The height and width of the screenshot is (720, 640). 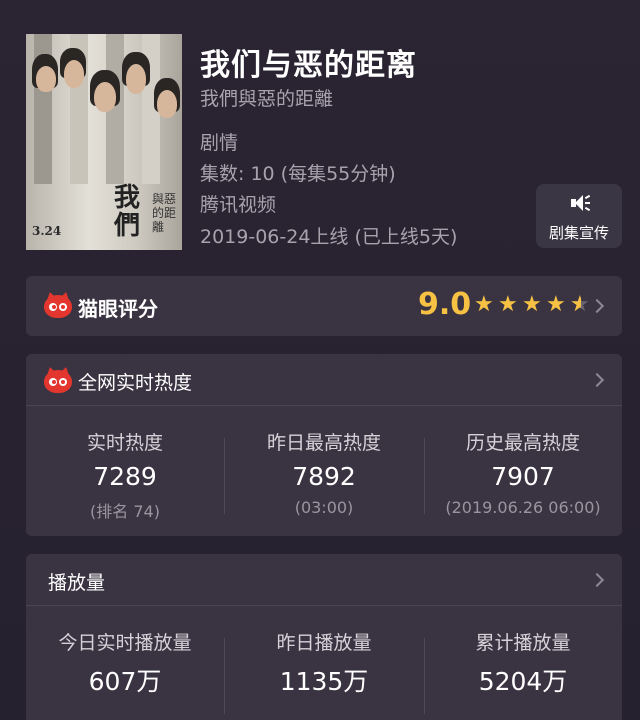 I want to click on show-title: 我们与恶的距离, so click(x=308, y=65).